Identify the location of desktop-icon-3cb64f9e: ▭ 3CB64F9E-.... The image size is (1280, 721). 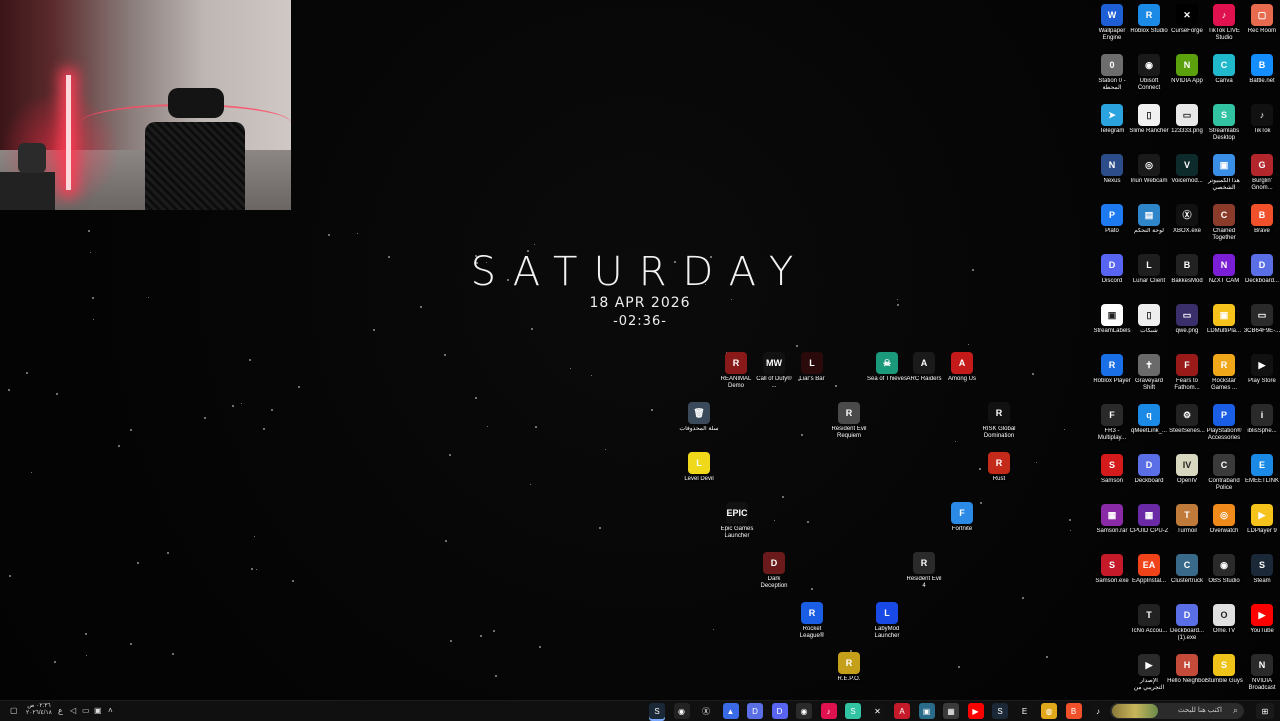
(1261, 319).